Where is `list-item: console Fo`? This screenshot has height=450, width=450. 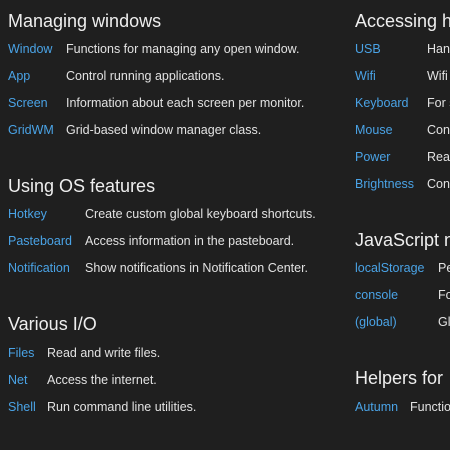
list-item: console Fo is located at coordinates (402, 295).